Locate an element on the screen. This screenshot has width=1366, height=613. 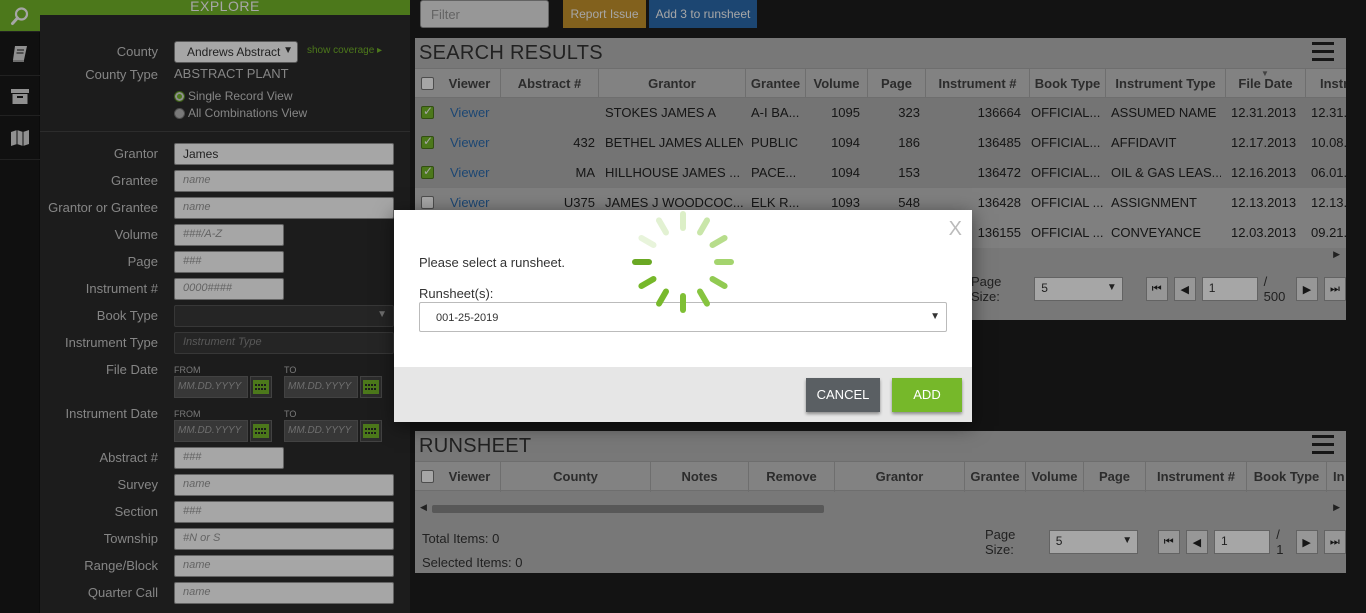
close-icon: X is located at coordinates (955, 229).